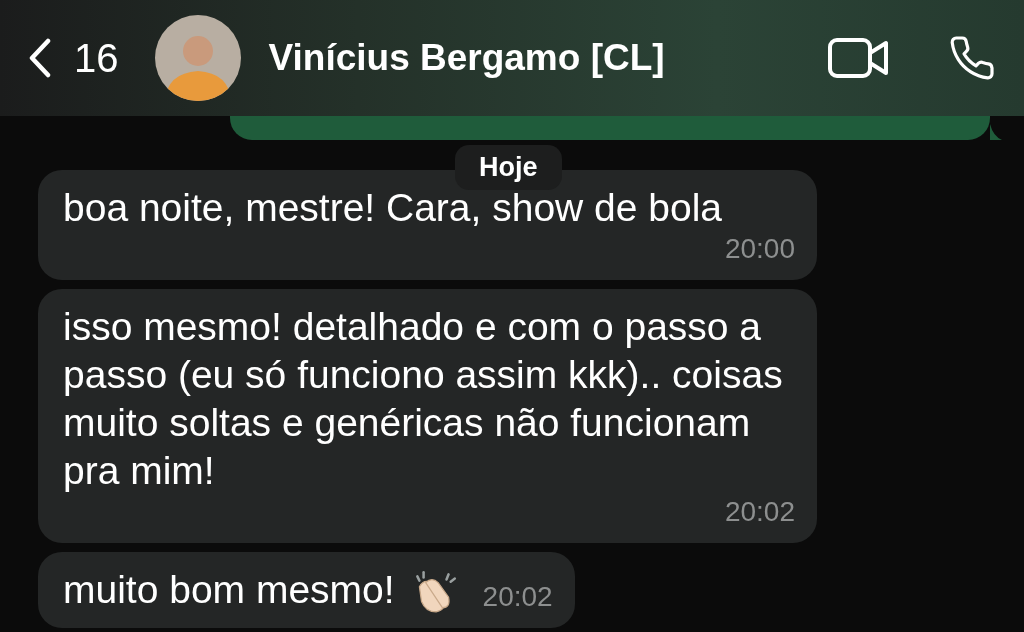 The width and height of the screenshot is (1024, 632). I want to click on message-text: muito bom mesmo!, so click(229, 590).